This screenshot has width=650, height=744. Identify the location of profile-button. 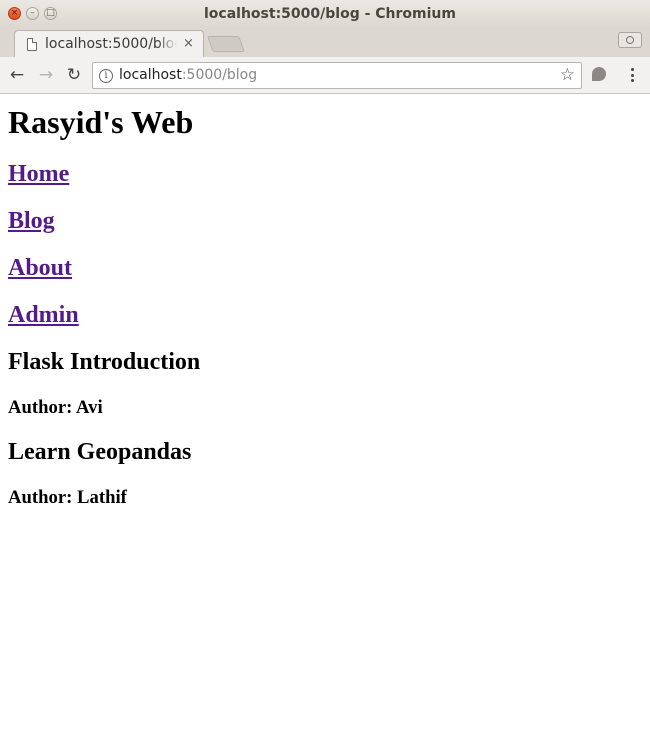
(630, 40).